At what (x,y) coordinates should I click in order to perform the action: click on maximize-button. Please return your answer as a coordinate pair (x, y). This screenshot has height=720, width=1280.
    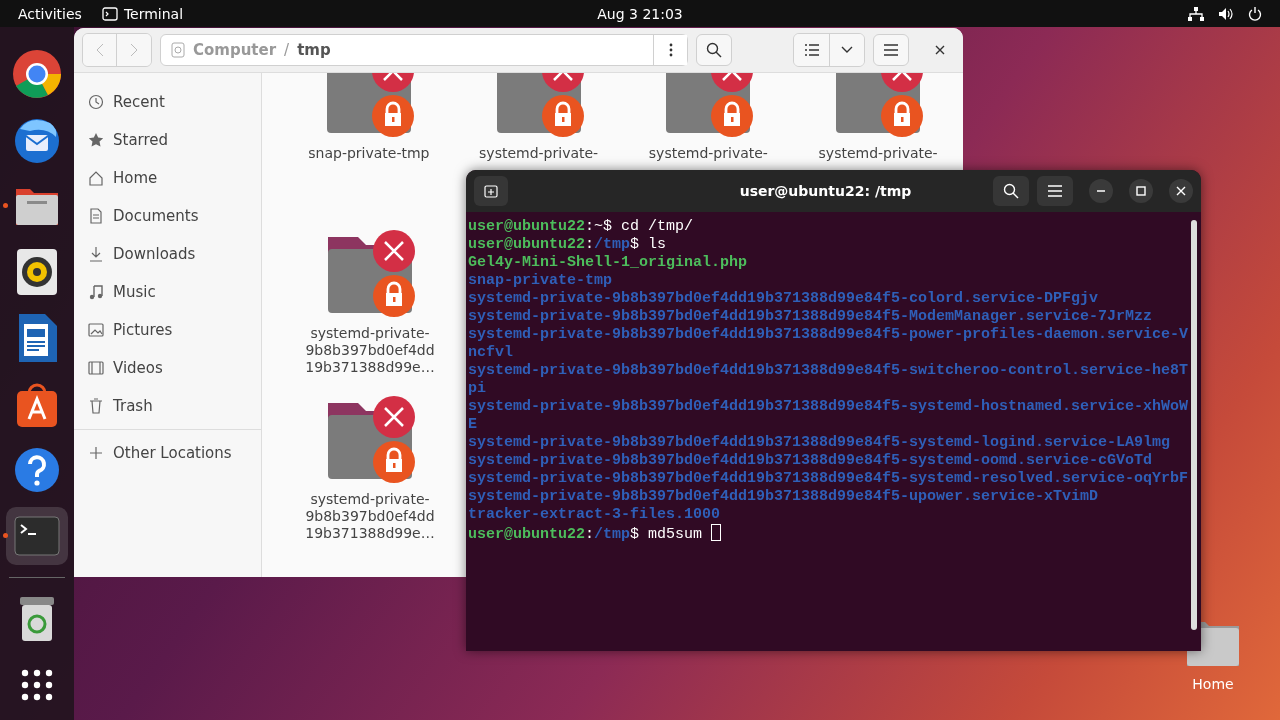
    Looking at the image, I should click on (1141, 191).